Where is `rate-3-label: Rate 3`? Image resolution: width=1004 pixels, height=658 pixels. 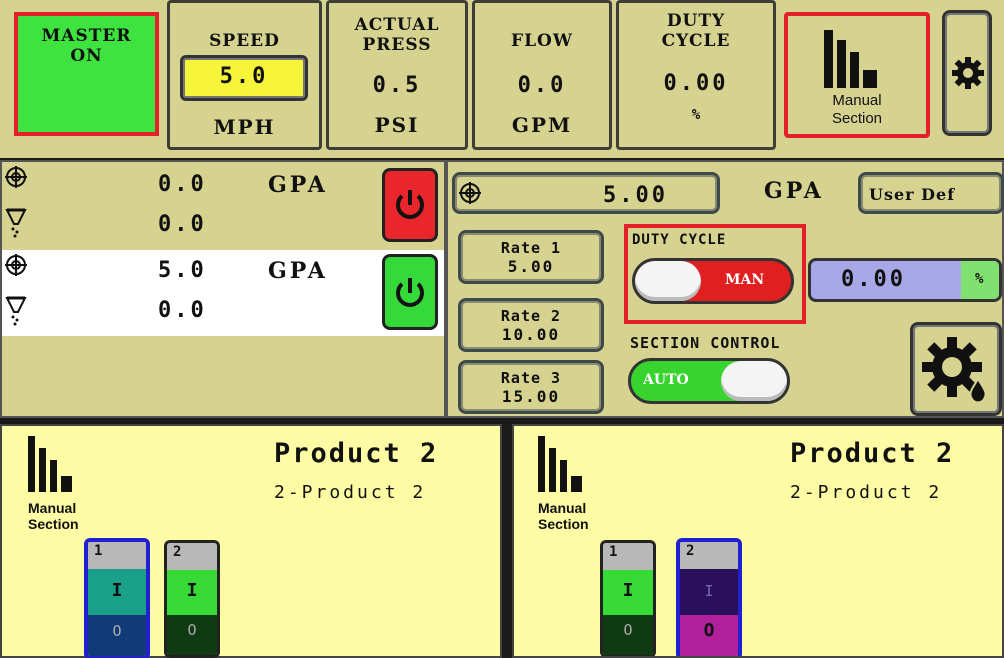
rate-3-label: Rate 3 is located at coordinates (531, 378).